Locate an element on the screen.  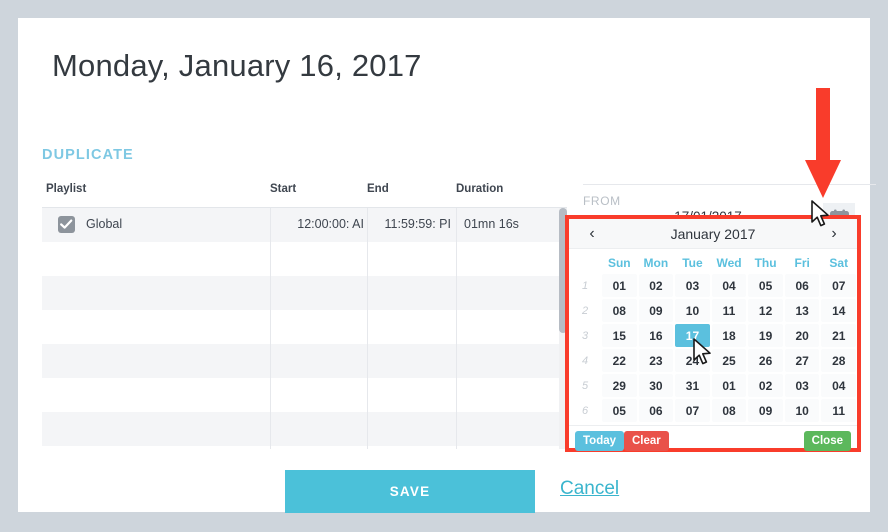
column-header-duration: Duration is located at coordinates (480, 189).